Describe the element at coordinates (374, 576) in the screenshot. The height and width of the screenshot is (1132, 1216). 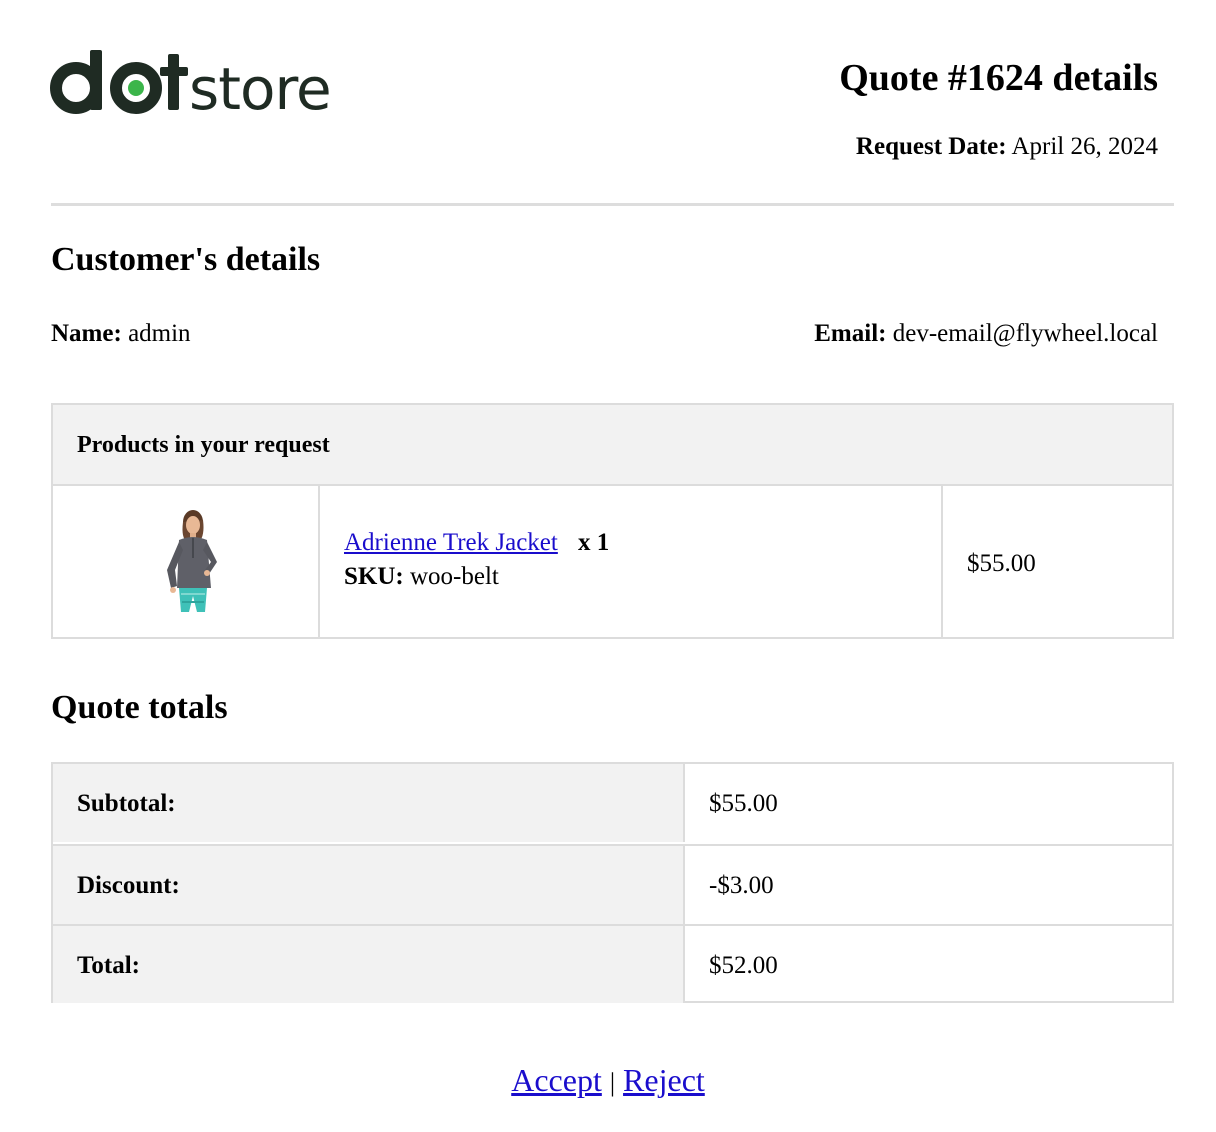
I see `product-sku-label: SKU:` at that location.